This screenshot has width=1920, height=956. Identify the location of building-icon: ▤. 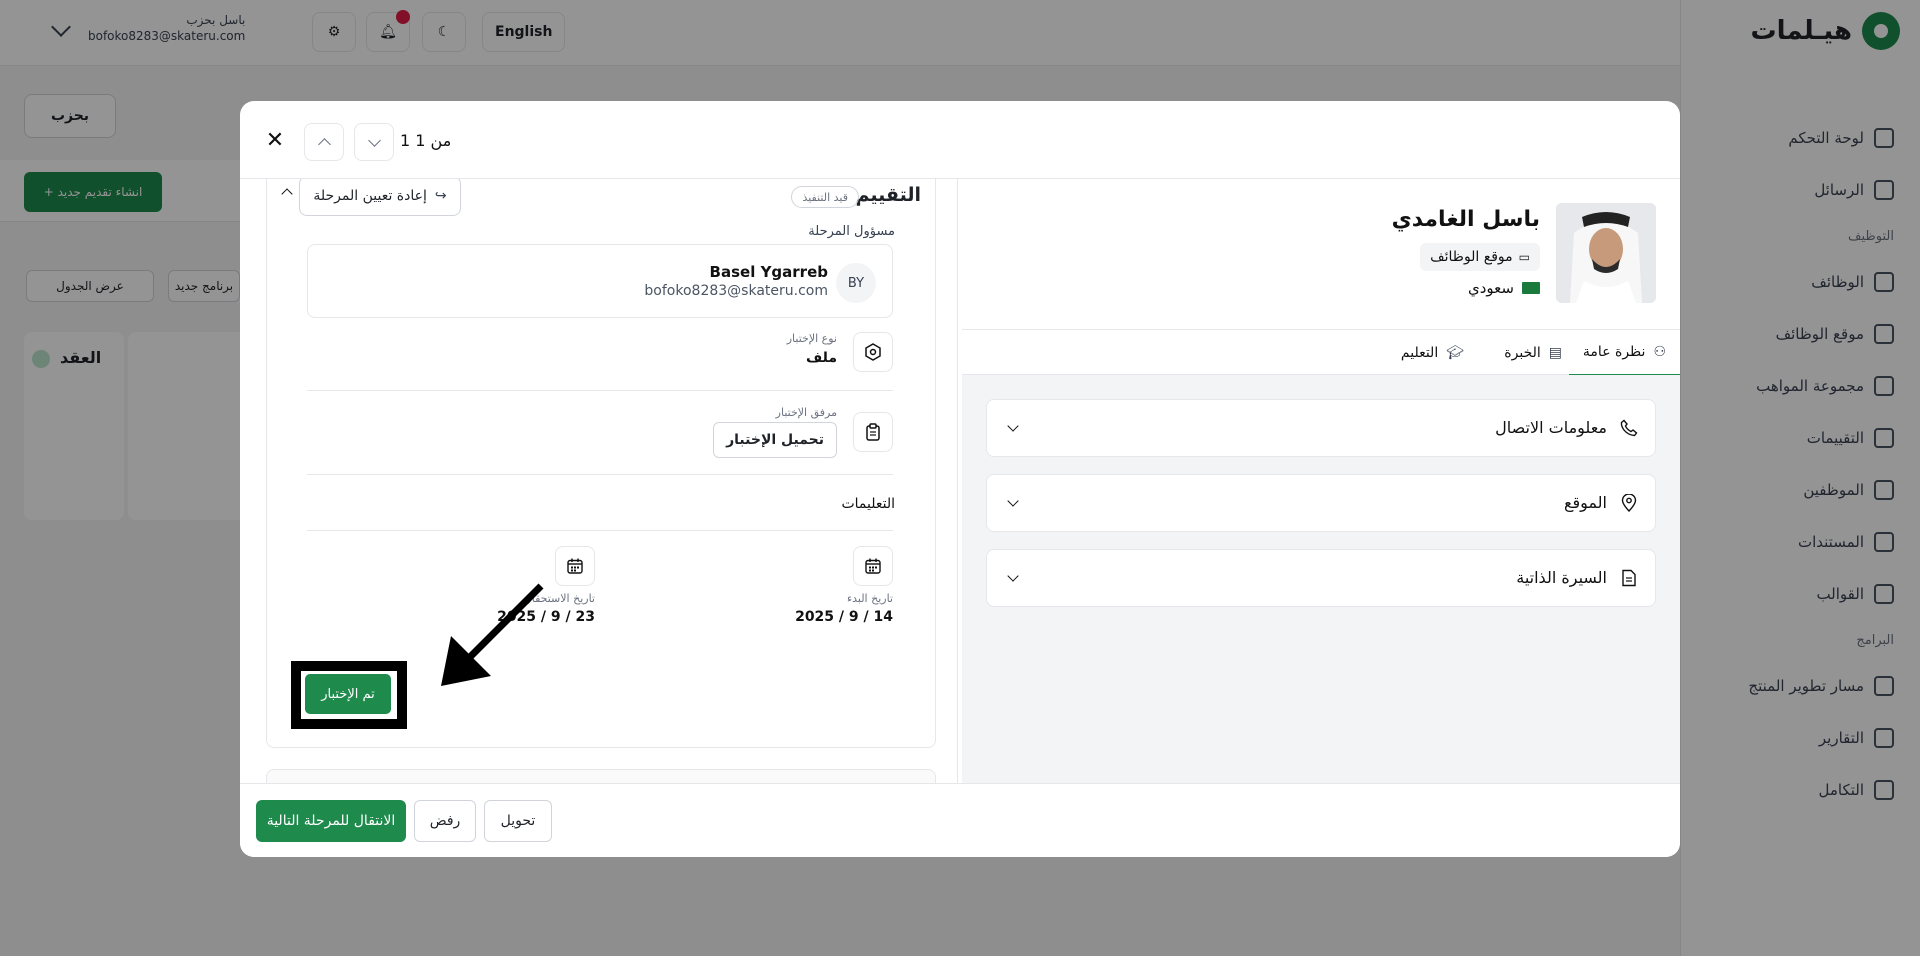
(1555, 353).